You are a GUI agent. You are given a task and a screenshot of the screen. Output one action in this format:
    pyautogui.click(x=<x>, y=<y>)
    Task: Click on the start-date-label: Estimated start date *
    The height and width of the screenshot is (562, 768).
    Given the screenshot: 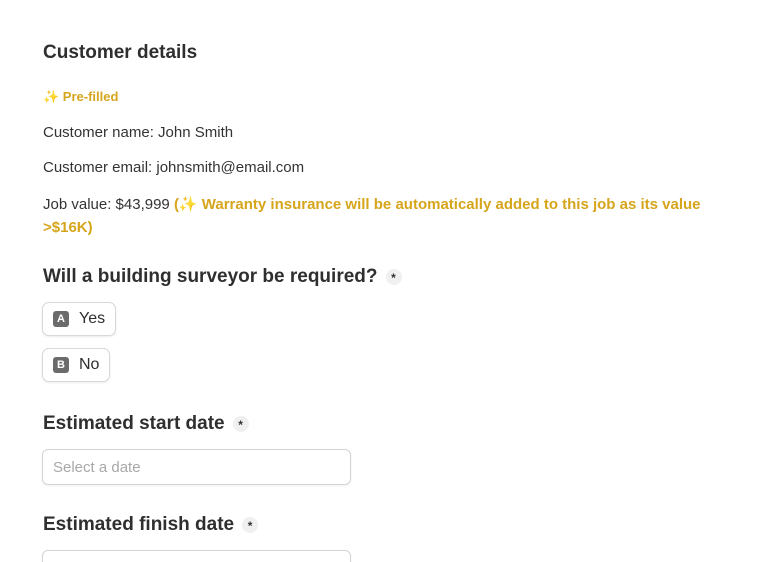 What is the action you would take?
    pyautogui.click(x=146, y=424)
    